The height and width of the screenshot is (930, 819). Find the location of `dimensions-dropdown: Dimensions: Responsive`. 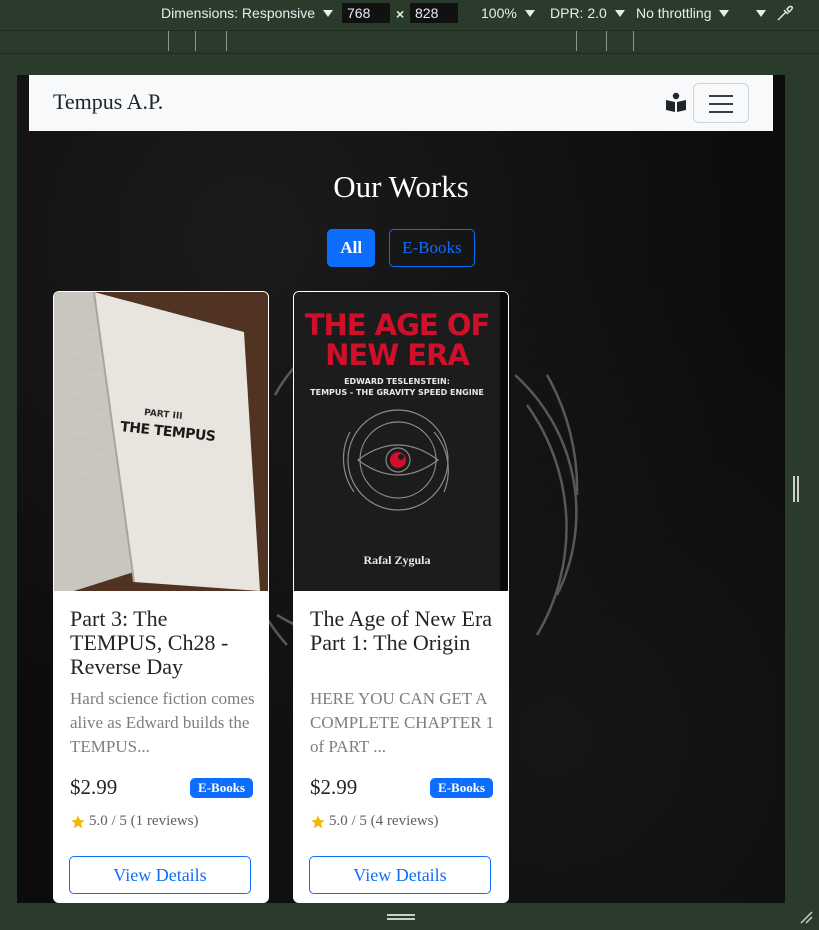

dimensions-dropdown: Dimensions: Responsive is located at coordinates (247, 13).